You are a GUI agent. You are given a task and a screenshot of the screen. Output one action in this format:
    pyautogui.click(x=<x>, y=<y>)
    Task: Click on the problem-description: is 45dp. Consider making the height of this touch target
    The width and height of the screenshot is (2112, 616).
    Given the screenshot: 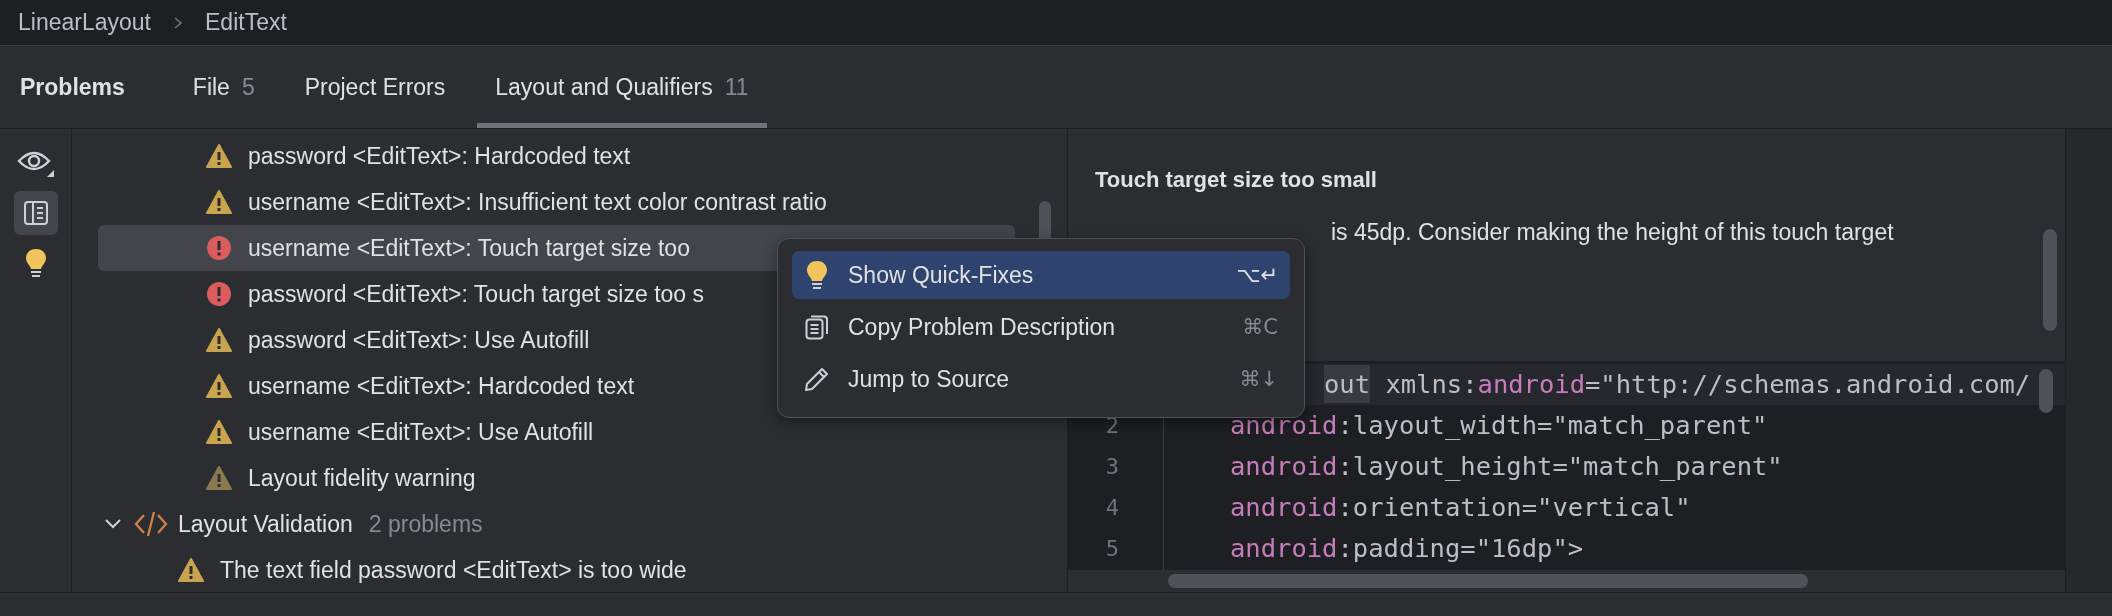 What is the action you would take?
    pyautogui.click(x=1612, y=232)
    